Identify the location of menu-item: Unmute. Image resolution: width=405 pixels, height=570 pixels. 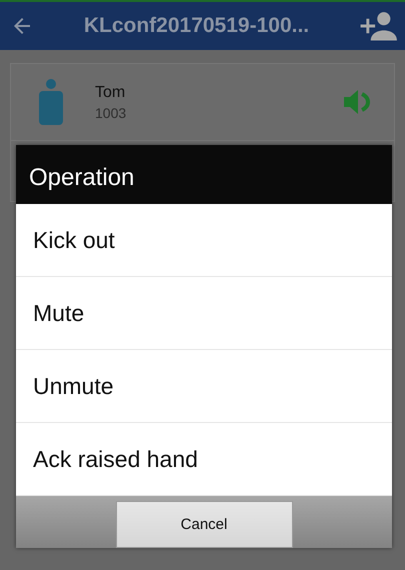
(204, 386).